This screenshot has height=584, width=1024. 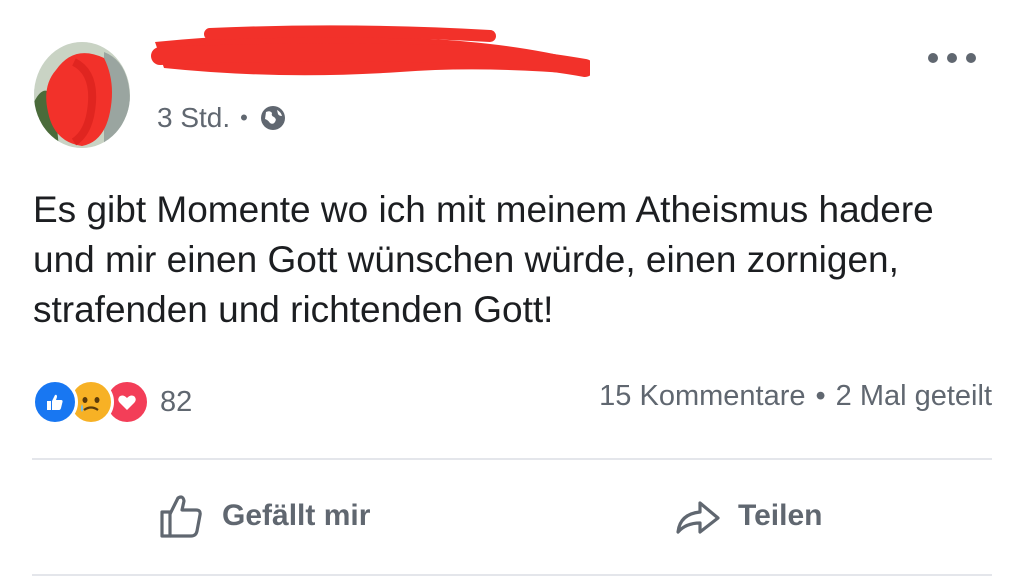 What do you see at coordinates (176, 401) in the screenshot?
I see `reaction-count: 82` at bounding box center [176, 401].